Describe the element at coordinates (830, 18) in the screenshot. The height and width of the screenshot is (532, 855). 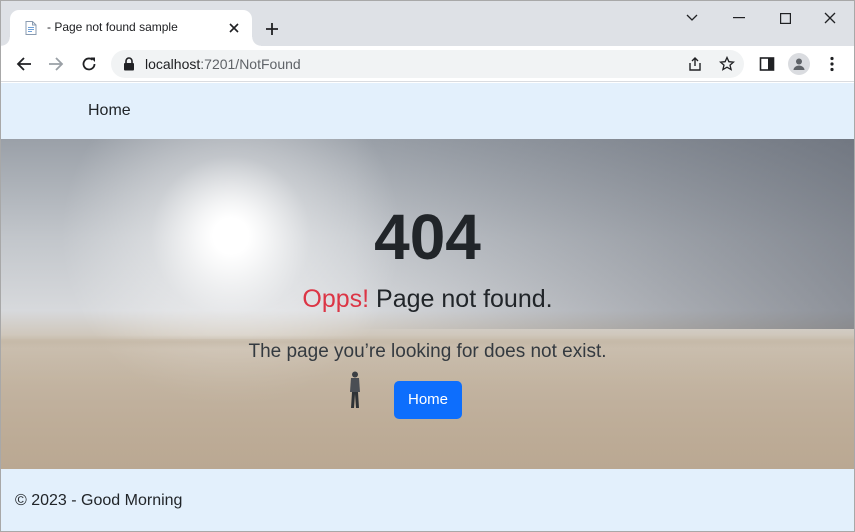
I see `close-window-icon` at that location.